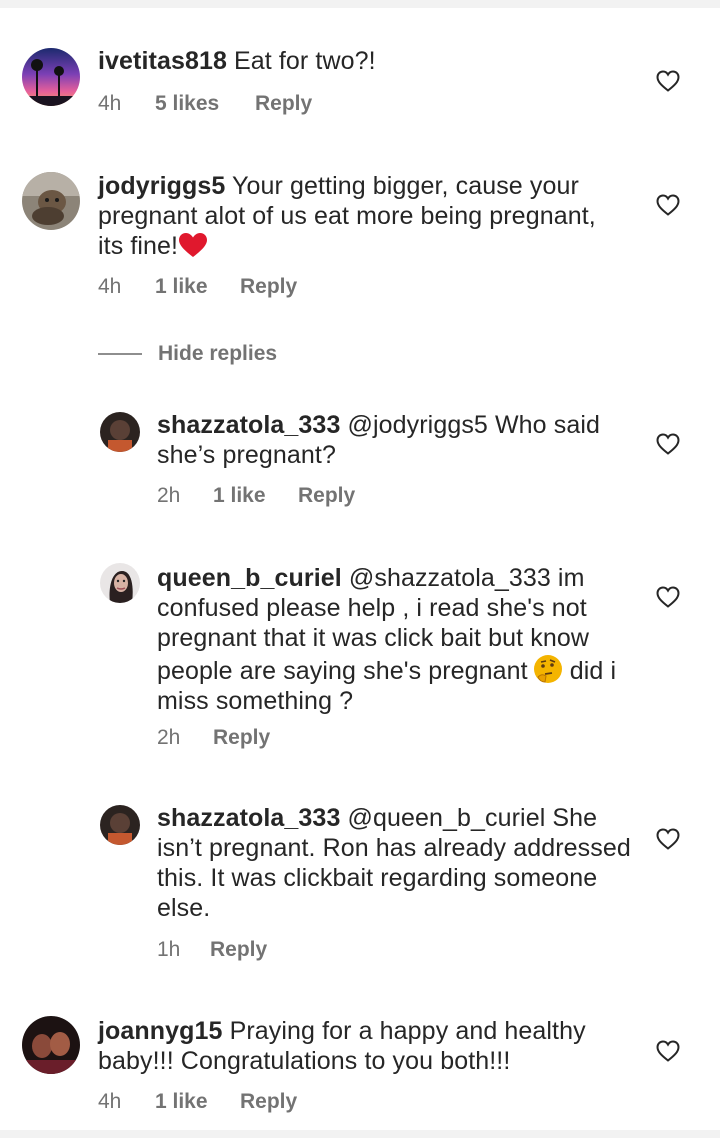 The image size is (720, 1138). I want to click on hide-replies-label: Hide replies, so click(217, 354).